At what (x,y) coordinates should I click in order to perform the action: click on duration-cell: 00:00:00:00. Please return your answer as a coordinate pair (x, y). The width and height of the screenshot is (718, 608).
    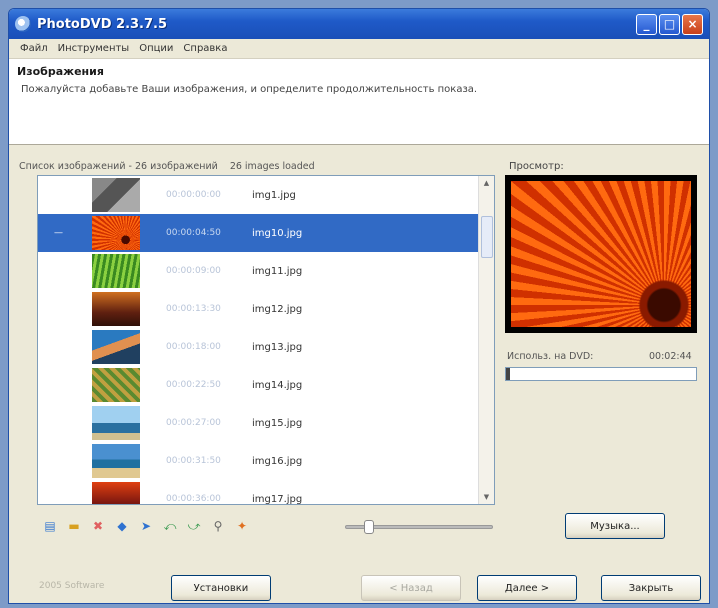
    Looking at the image, I should click on (193, 195).